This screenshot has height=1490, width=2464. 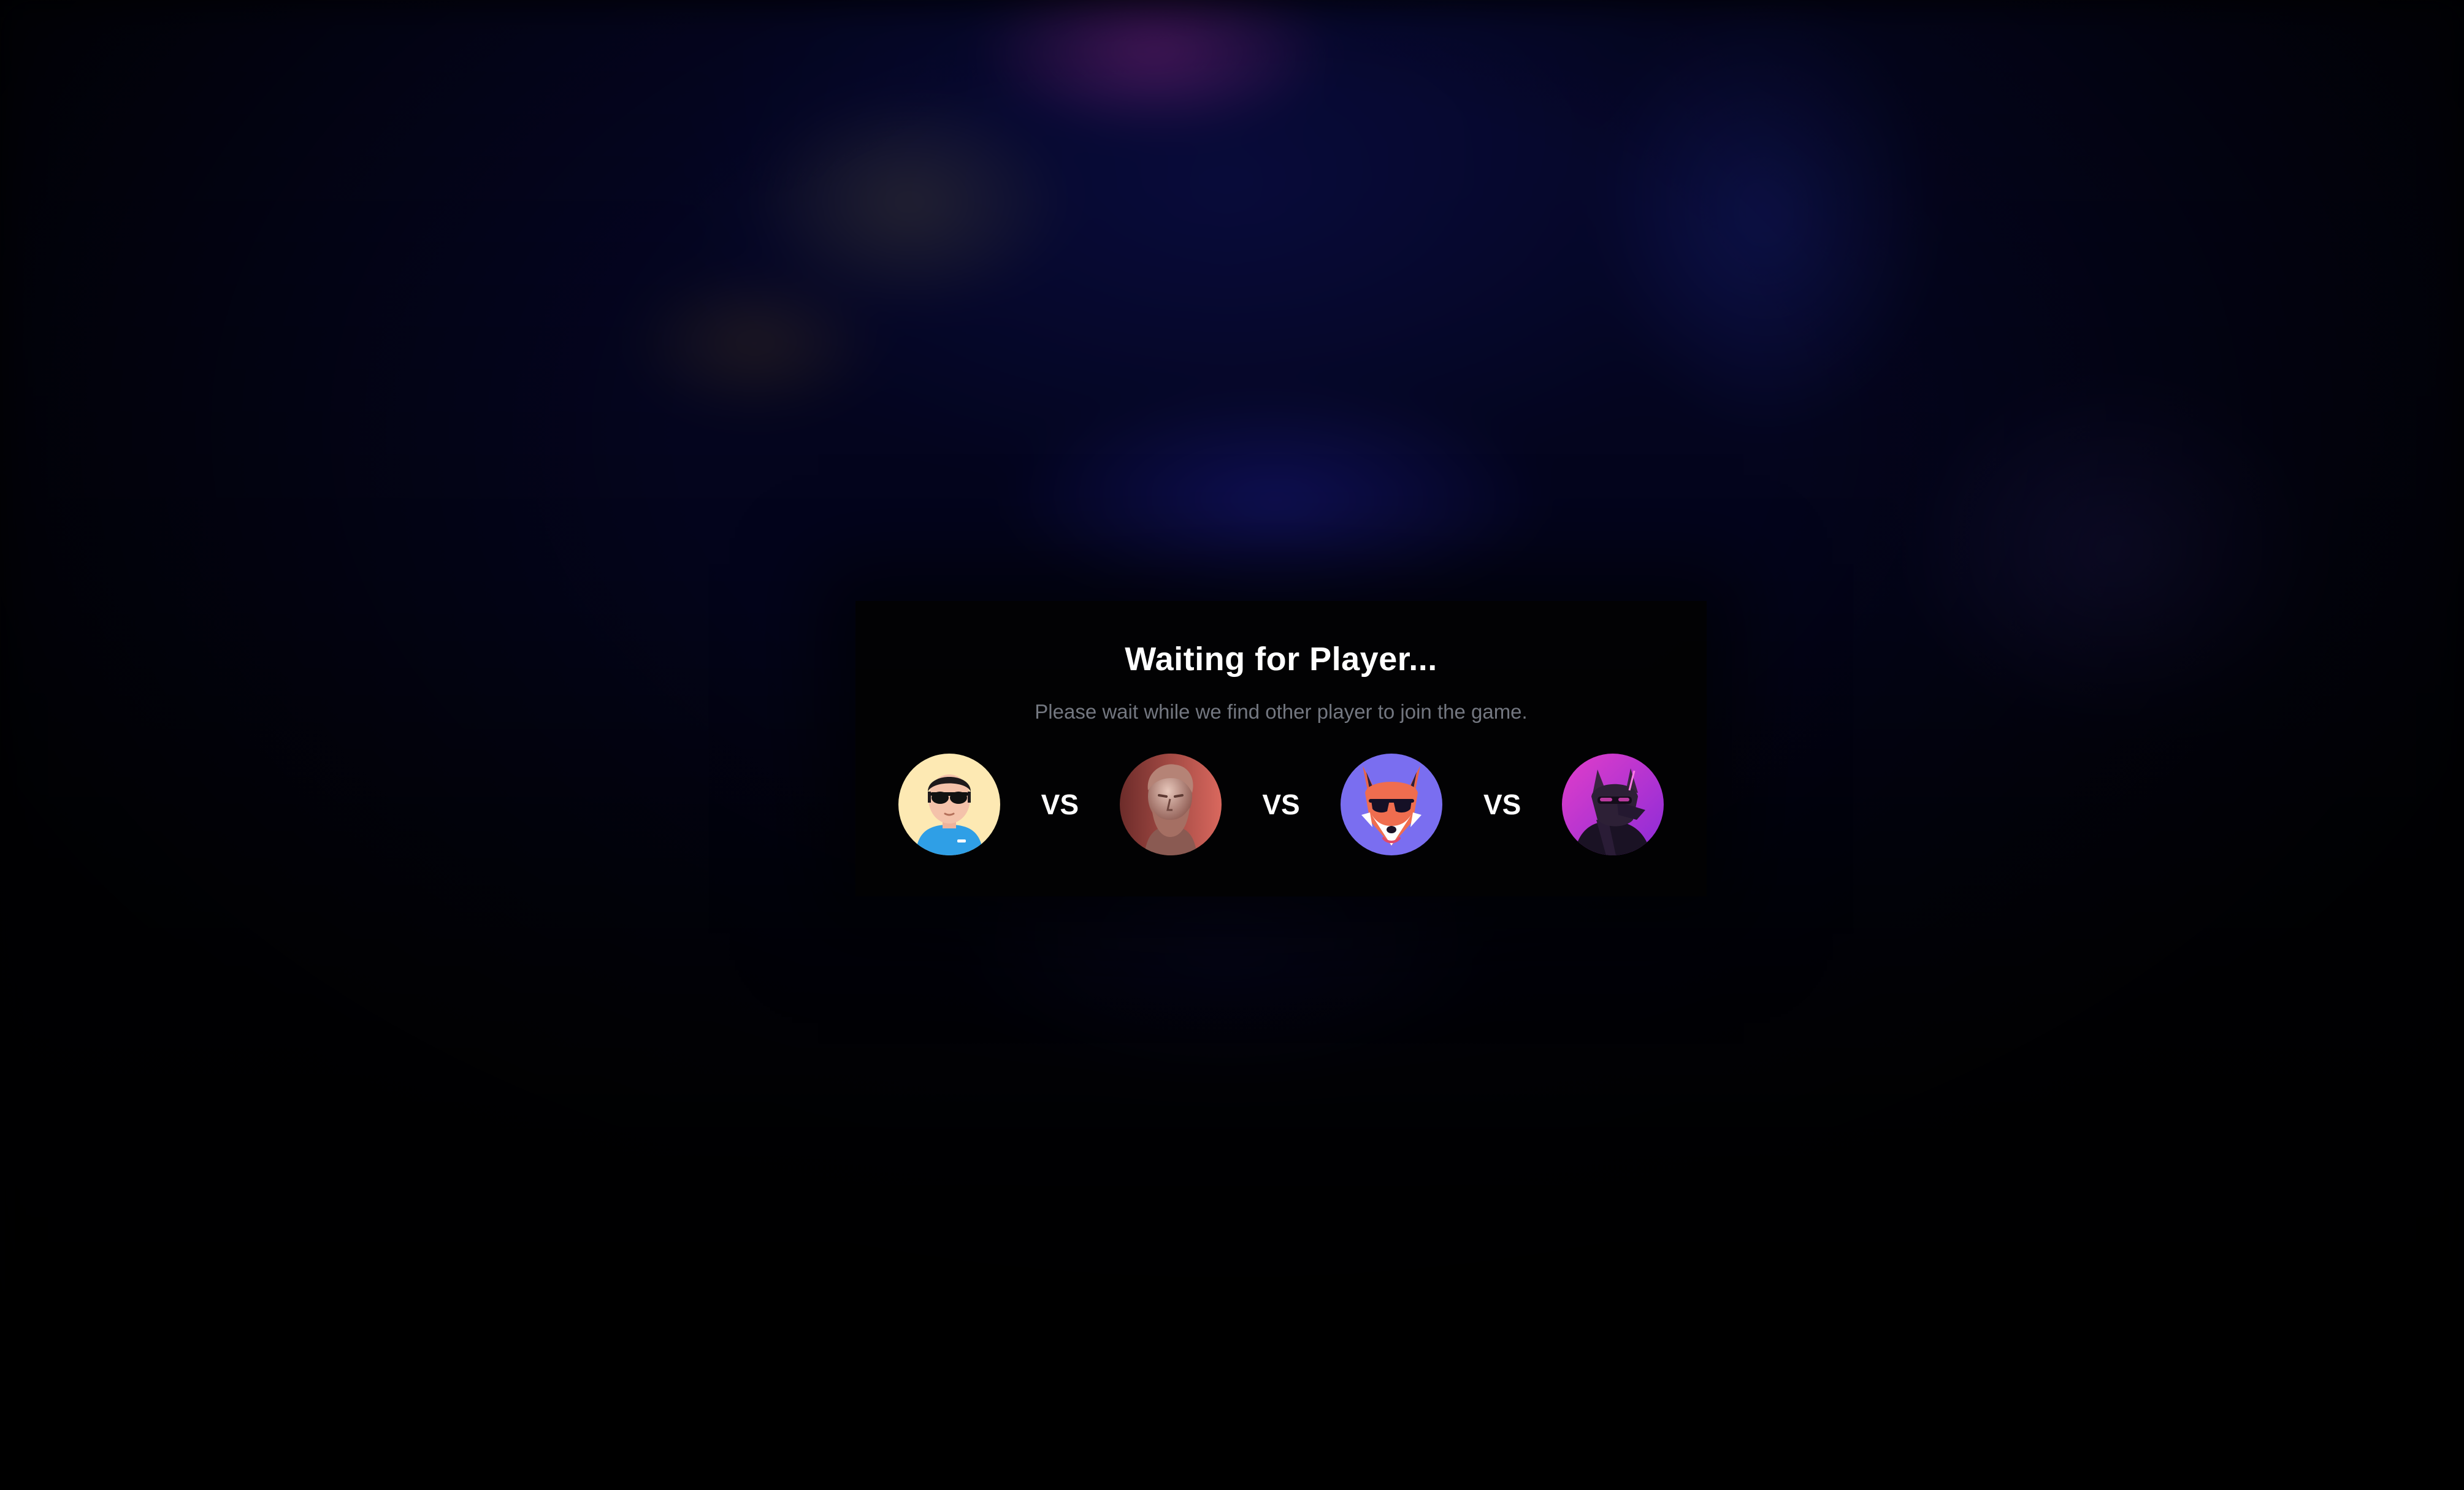 I want to click on fox-sunglasses-icon, so click(x=1392, y=804).